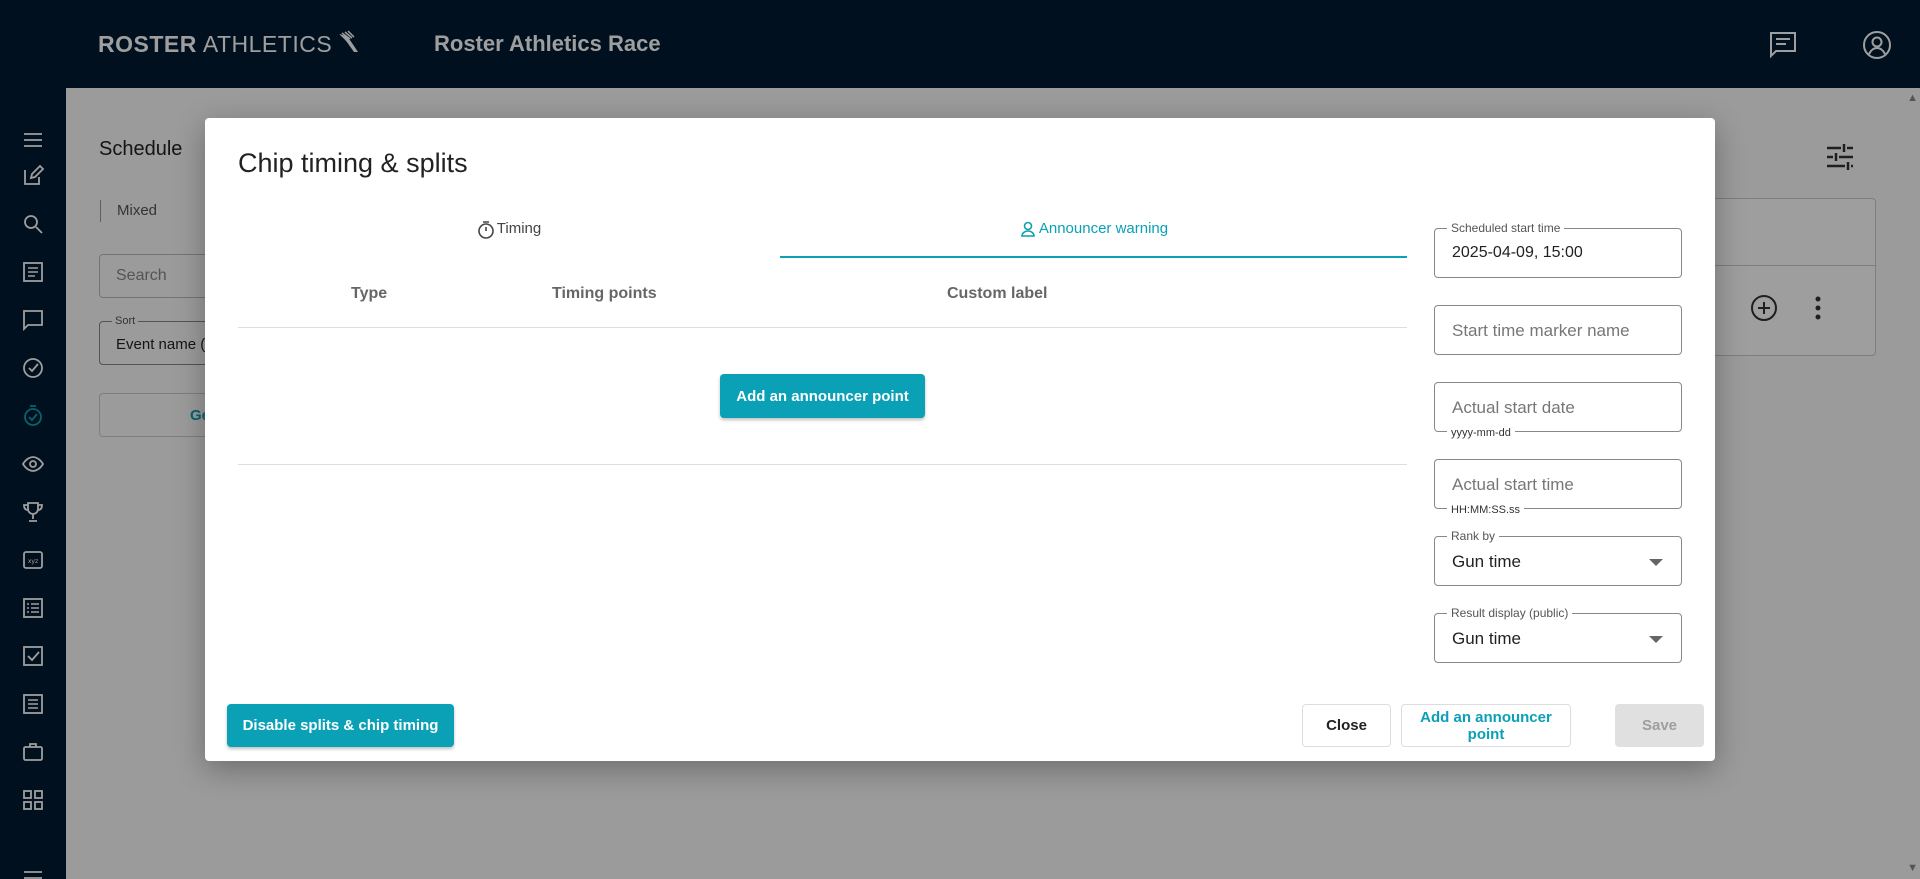 The width and height of the screenshot is (1920, 879). What do you see at coordinates (340, 725) in the screenshot?
I see `disable-splits-button: Disable splits & chip timing` at bounding box center [340, 725].